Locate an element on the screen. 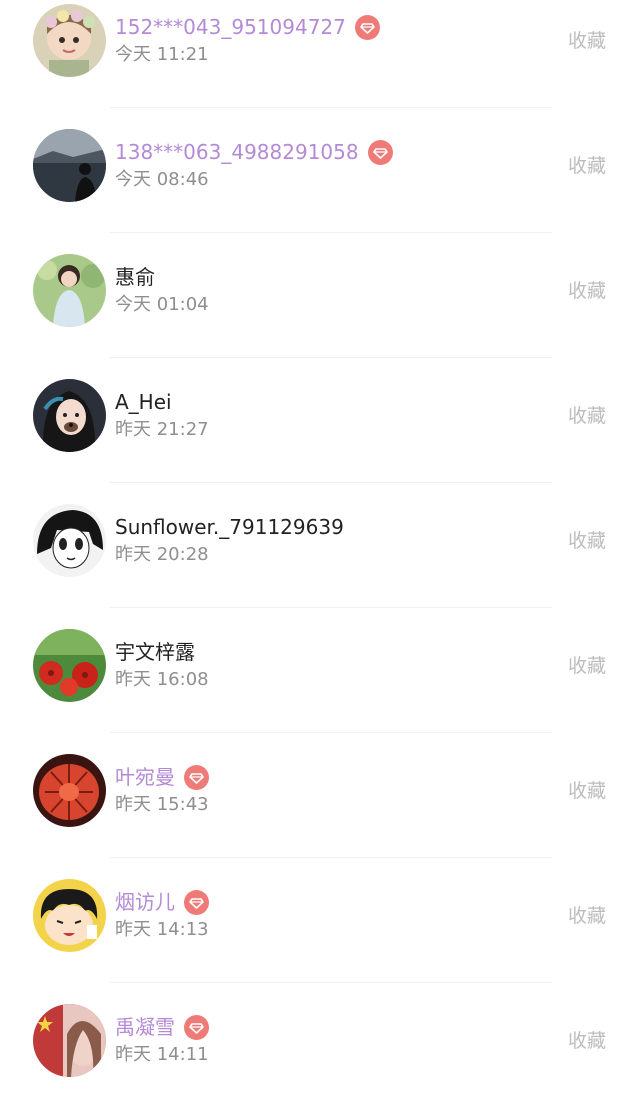 This screenshot has height=1108, width=640. timestamp: 昨天 14:11 is located at coordinates (162, 1054).